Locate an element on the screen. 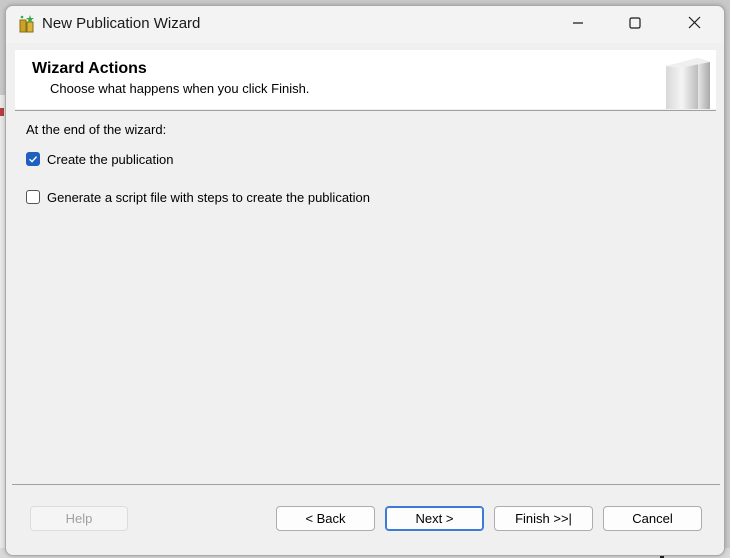 The height and width of the screenshot is (558, 730). maximize-button is located at coordinates (635, 24).